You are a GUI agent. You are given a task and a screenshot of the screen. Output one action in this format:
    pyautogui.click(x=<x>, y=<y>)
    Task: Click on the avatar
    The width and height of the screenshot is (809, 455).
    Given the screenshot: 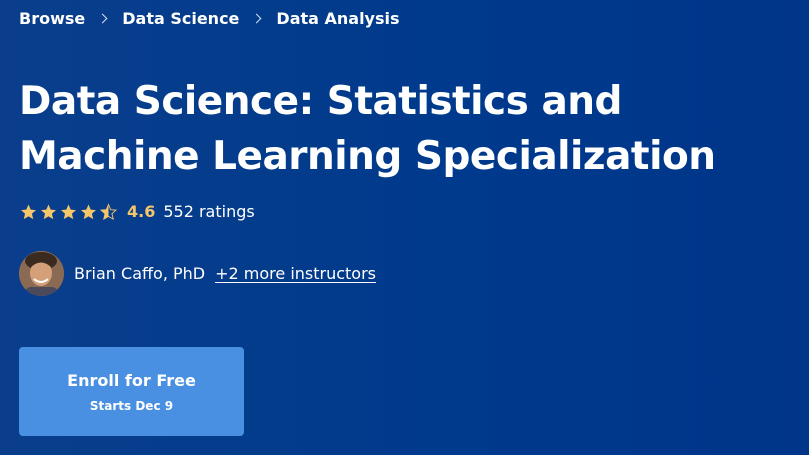 What is the action you would take?
    pyautogui.click(x=41, y=273)
    